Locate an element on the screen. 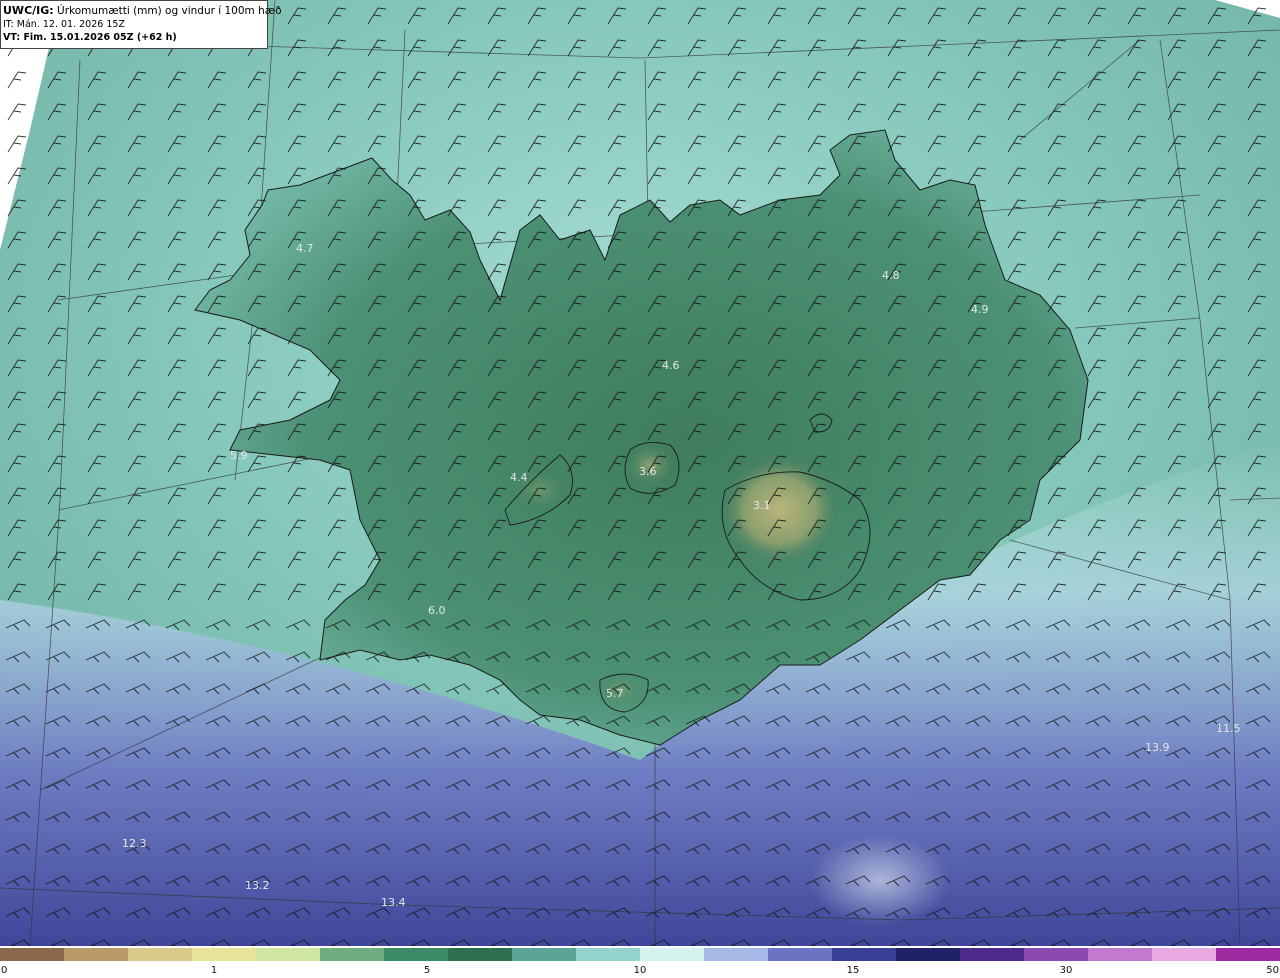  valid-time-prefix: VT: is located at coordinates (12, 37).